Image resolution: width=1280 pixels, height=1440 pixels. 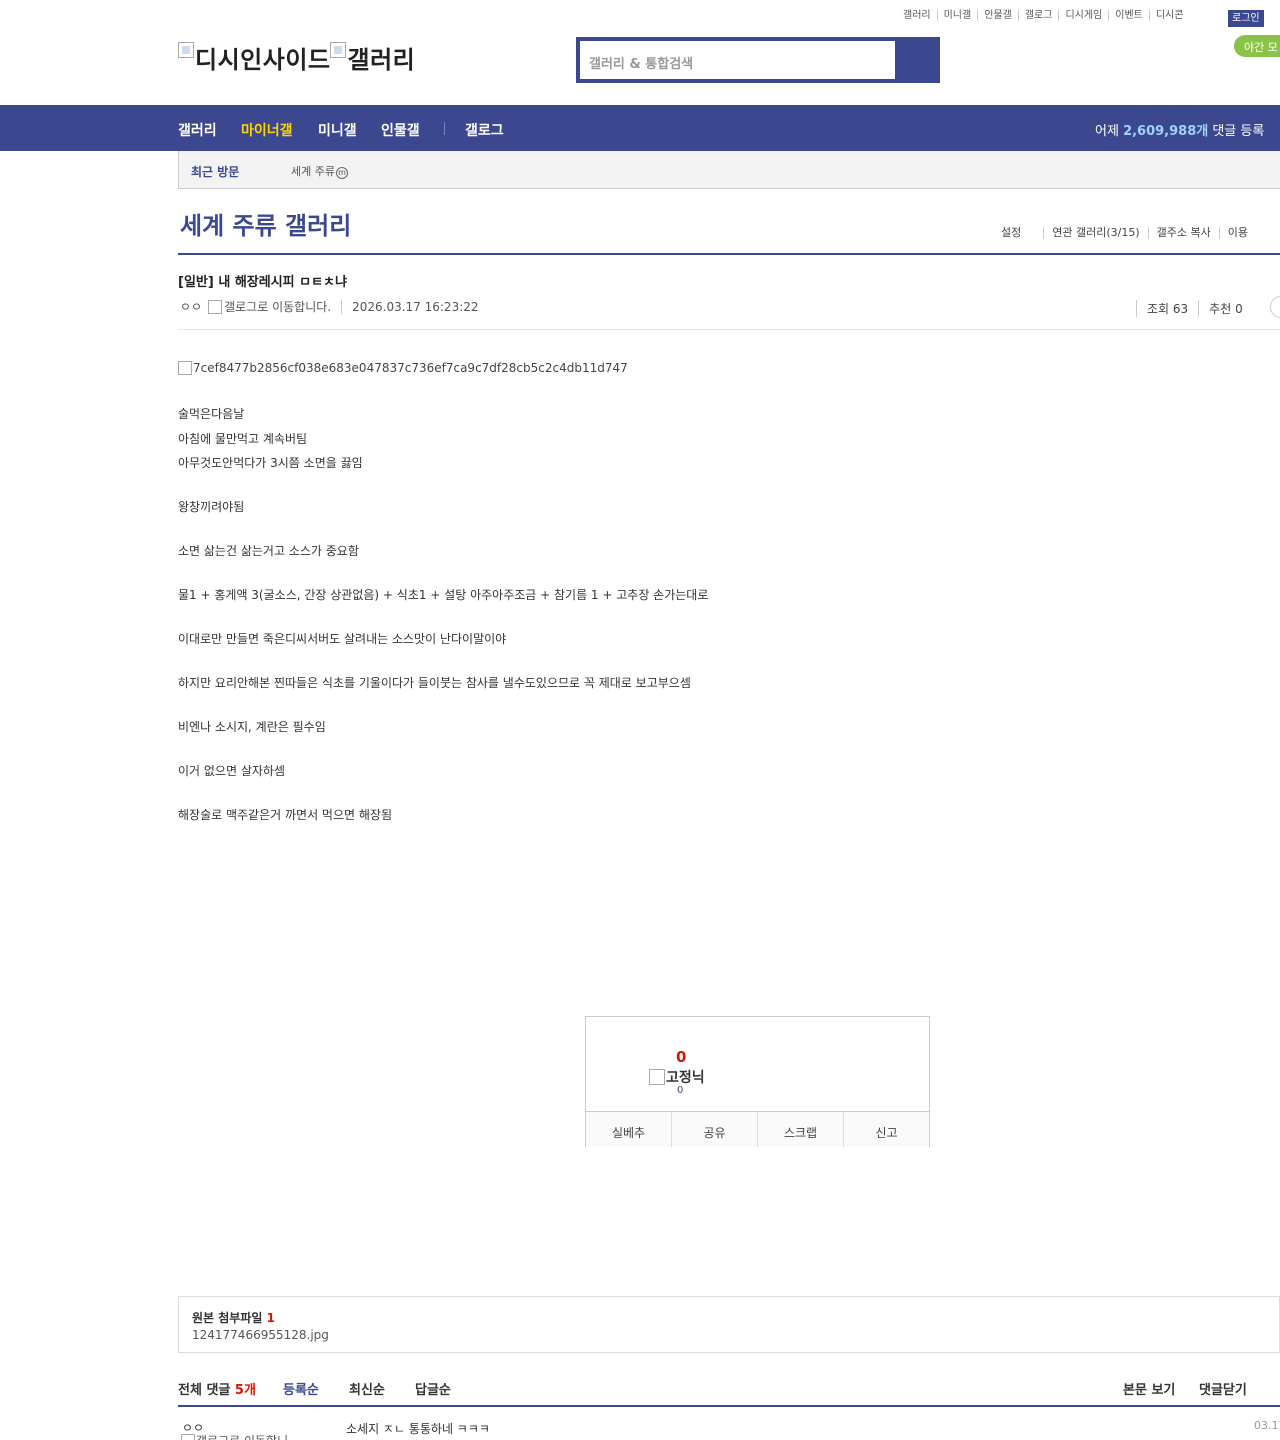 What do you see at coordinates (215, 172) in the screenshot?
I see `recent-label: 최근 방문` at bounding box center [215, 172].